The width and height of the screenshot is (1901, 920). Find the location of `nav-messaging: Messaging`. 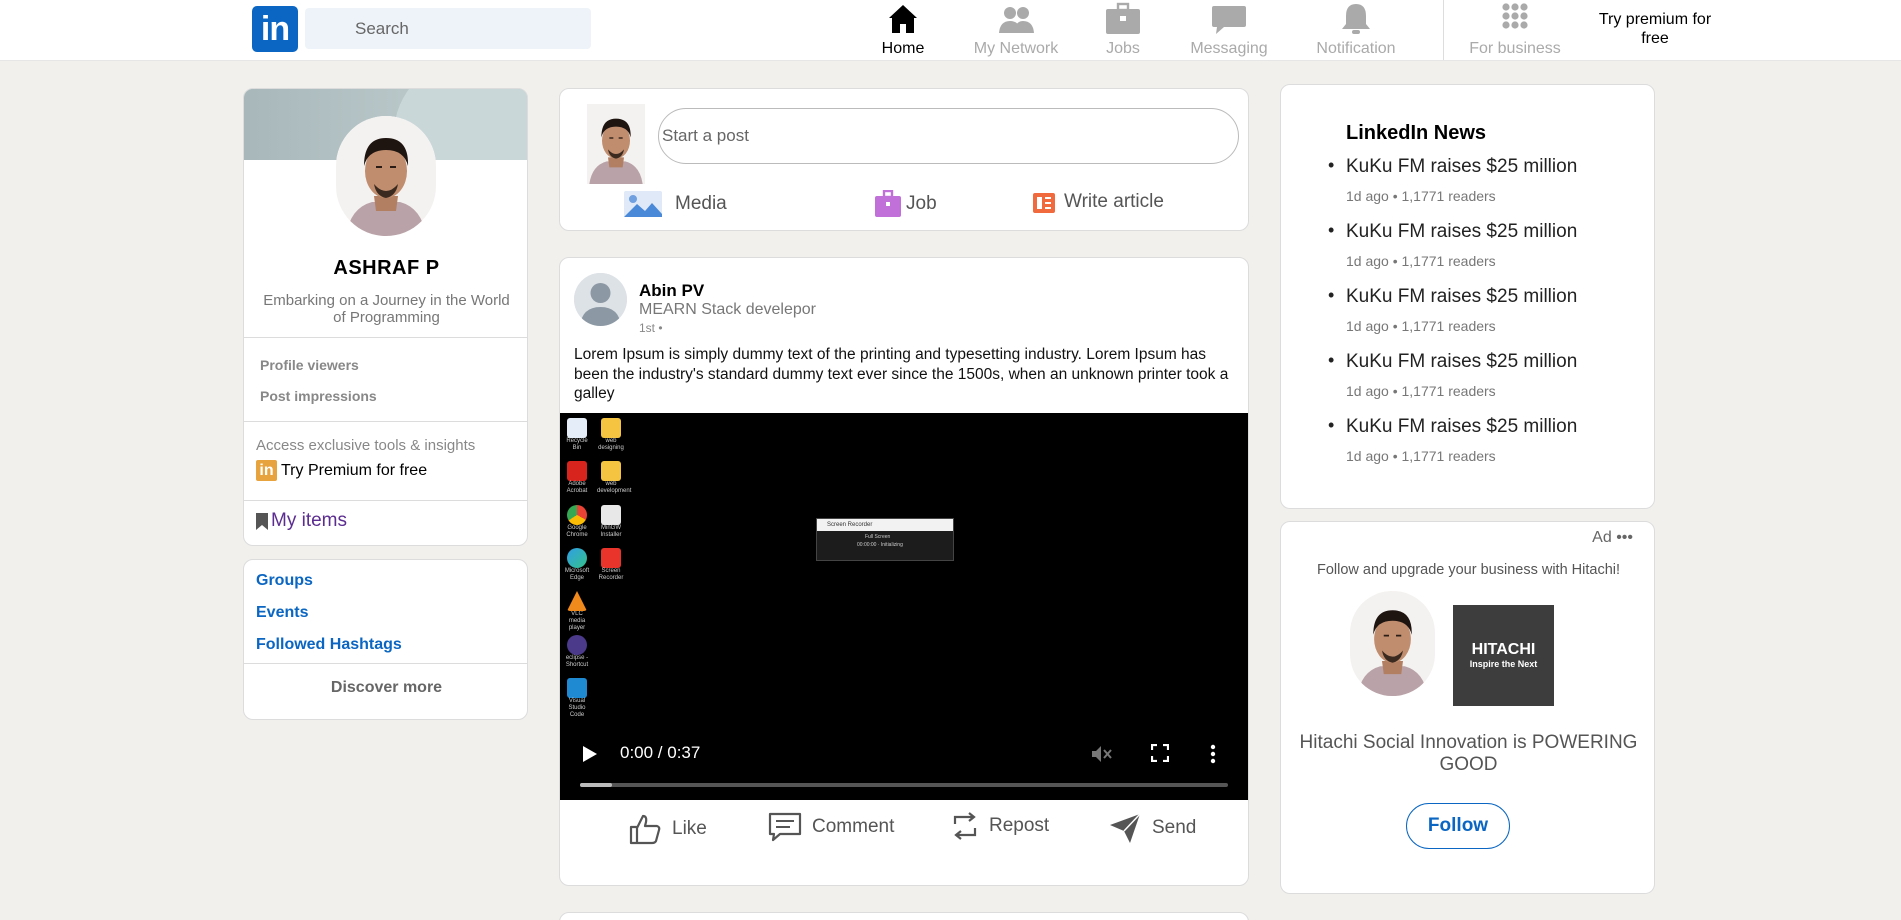

nav-messaging: Messaging is located at coordinates (1229, 30).